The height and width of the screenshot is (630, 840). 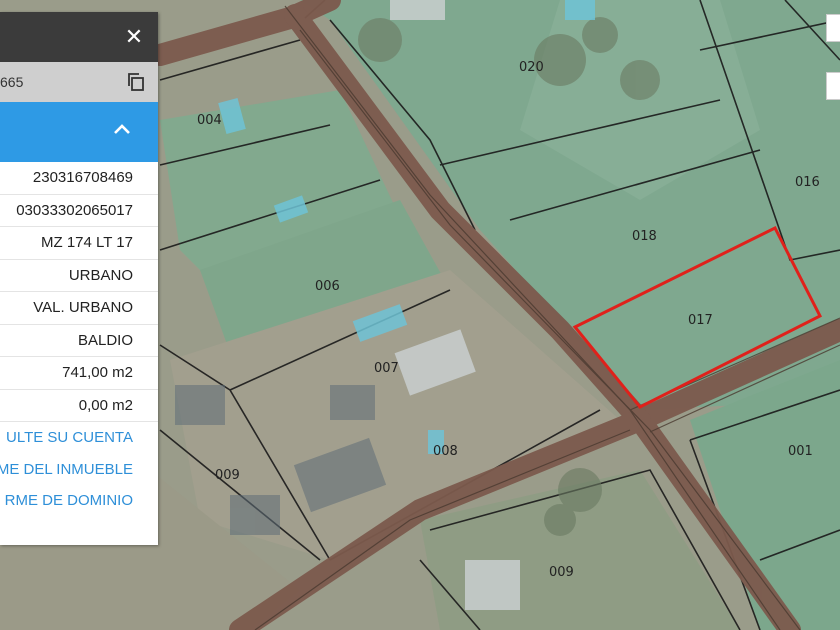 I want to click on parcel-label: 004, so click(x=209, y=120).